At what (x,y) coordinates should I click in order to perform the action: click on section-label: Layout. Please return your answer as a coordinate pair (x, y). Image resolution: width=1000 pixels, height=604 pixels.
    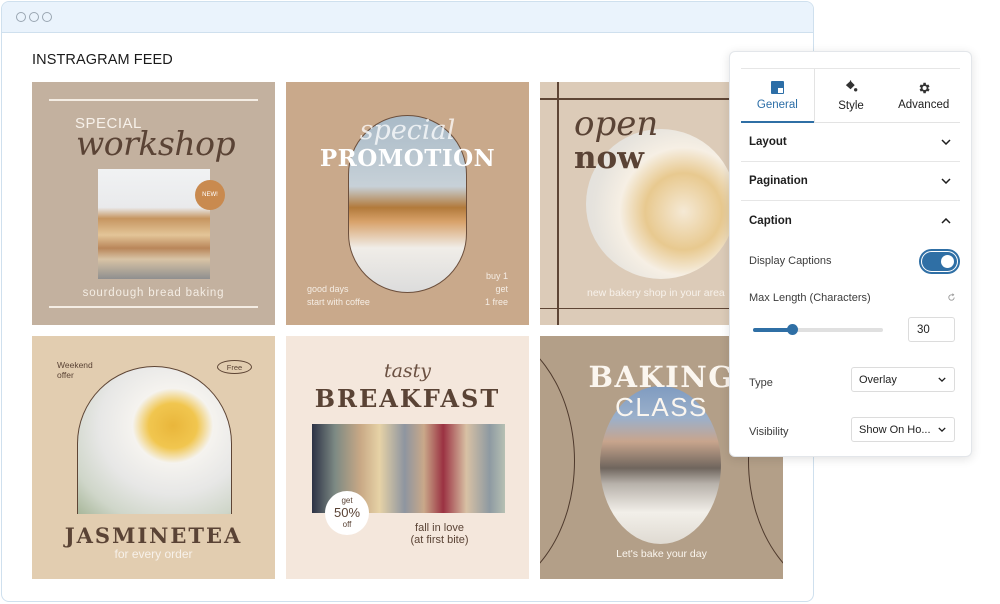
    Looking at the image, I should click on (768, 142).